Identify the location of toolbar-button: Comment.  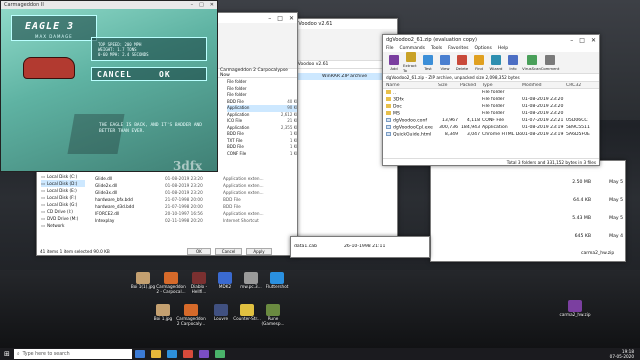
(550, 62).